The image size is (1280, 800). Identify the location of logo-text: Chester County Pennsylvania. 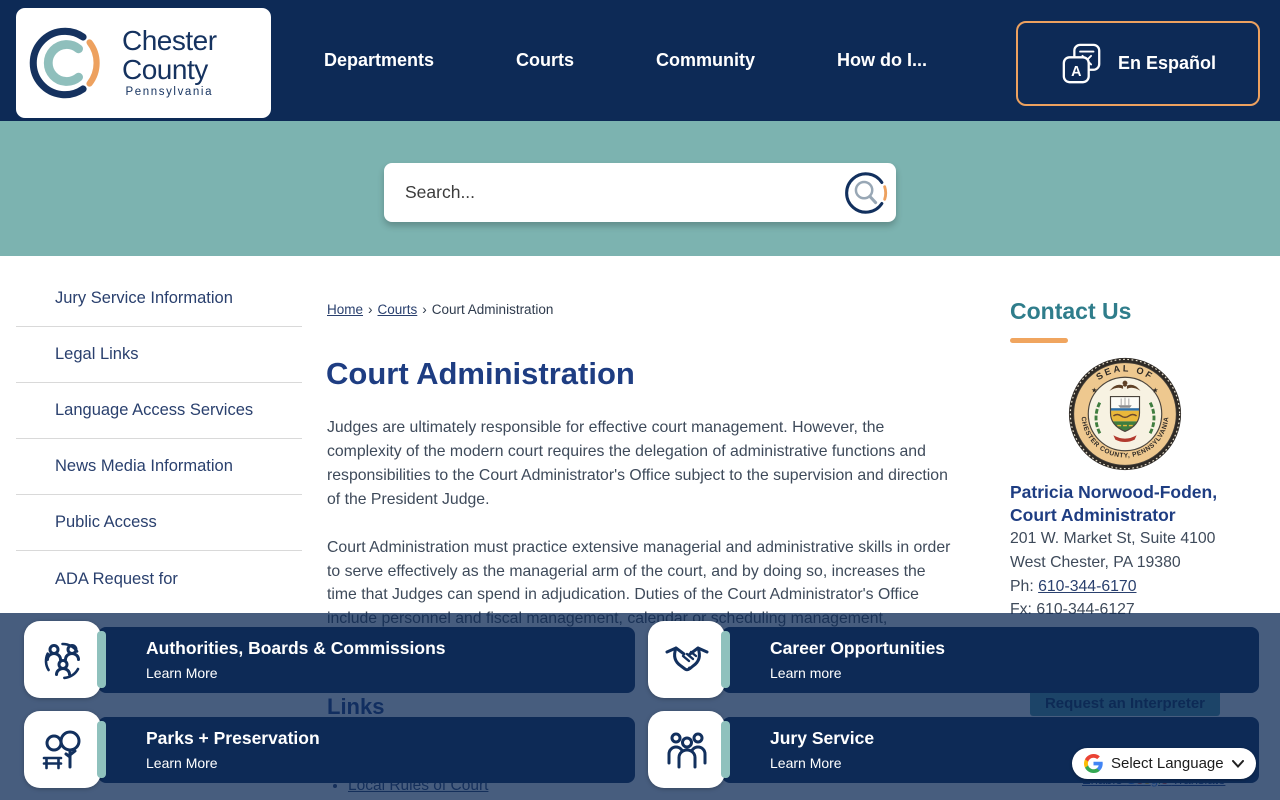
(169, 63).